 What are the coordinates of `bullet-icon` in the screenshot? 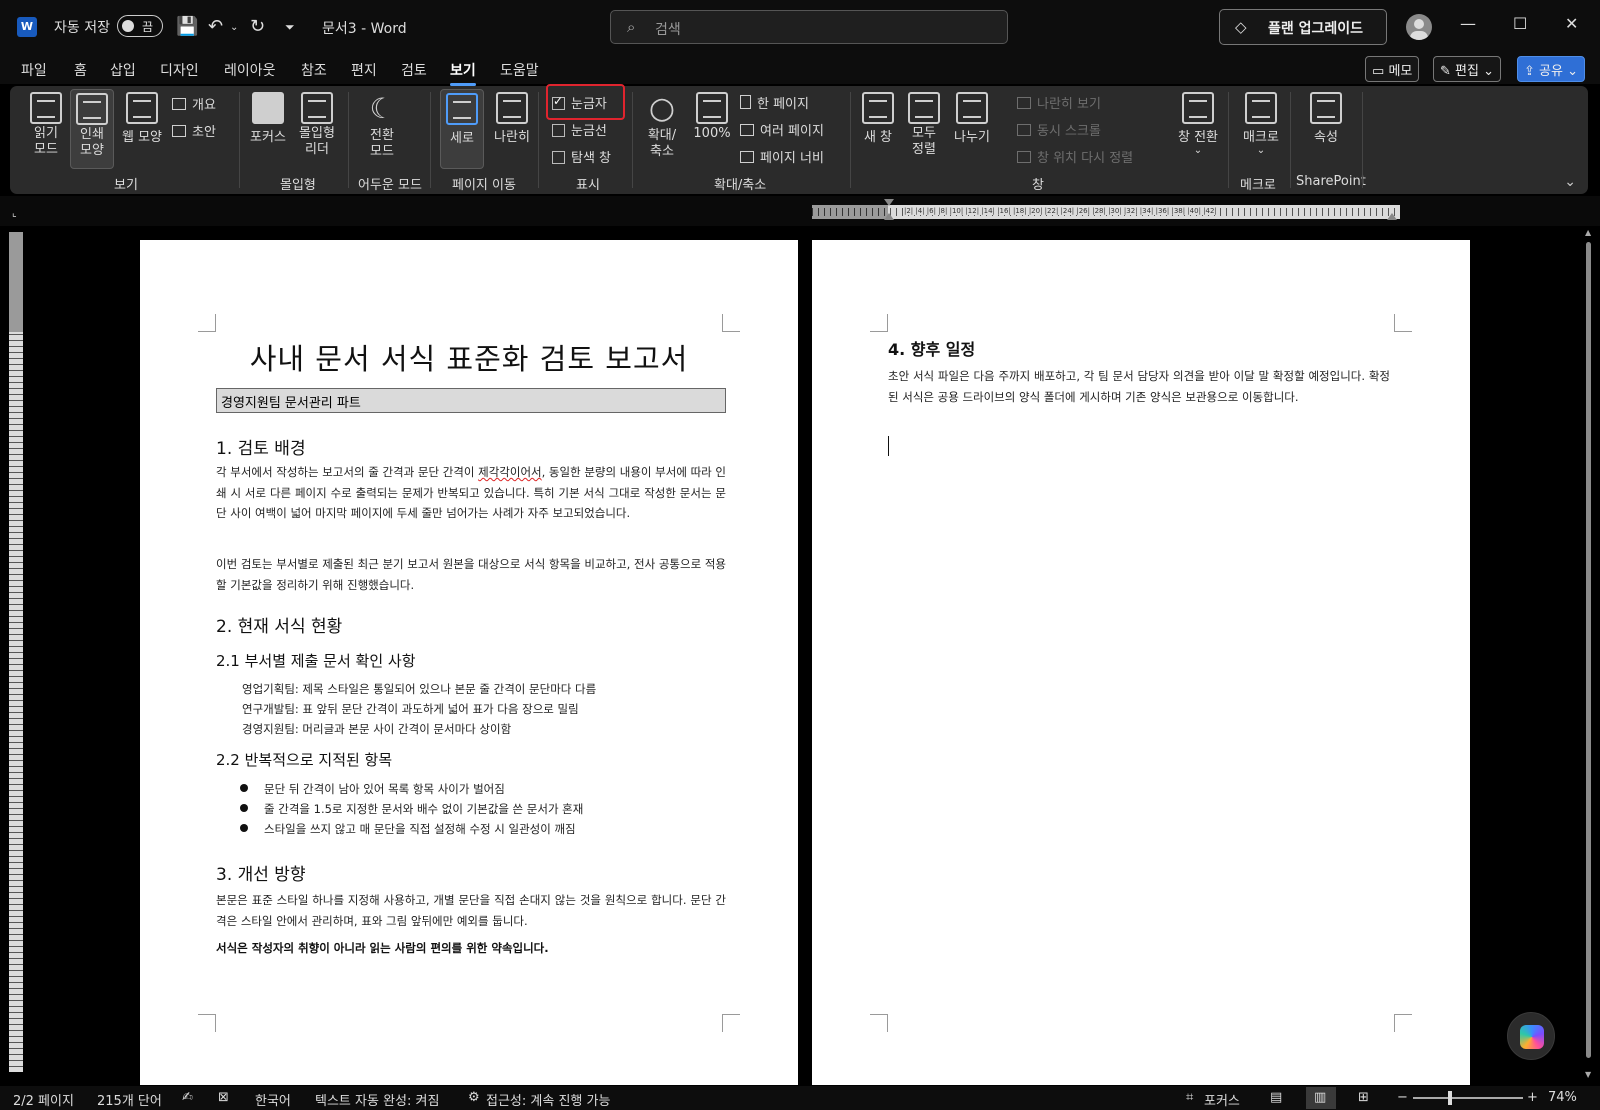 It's located at (244, 808).